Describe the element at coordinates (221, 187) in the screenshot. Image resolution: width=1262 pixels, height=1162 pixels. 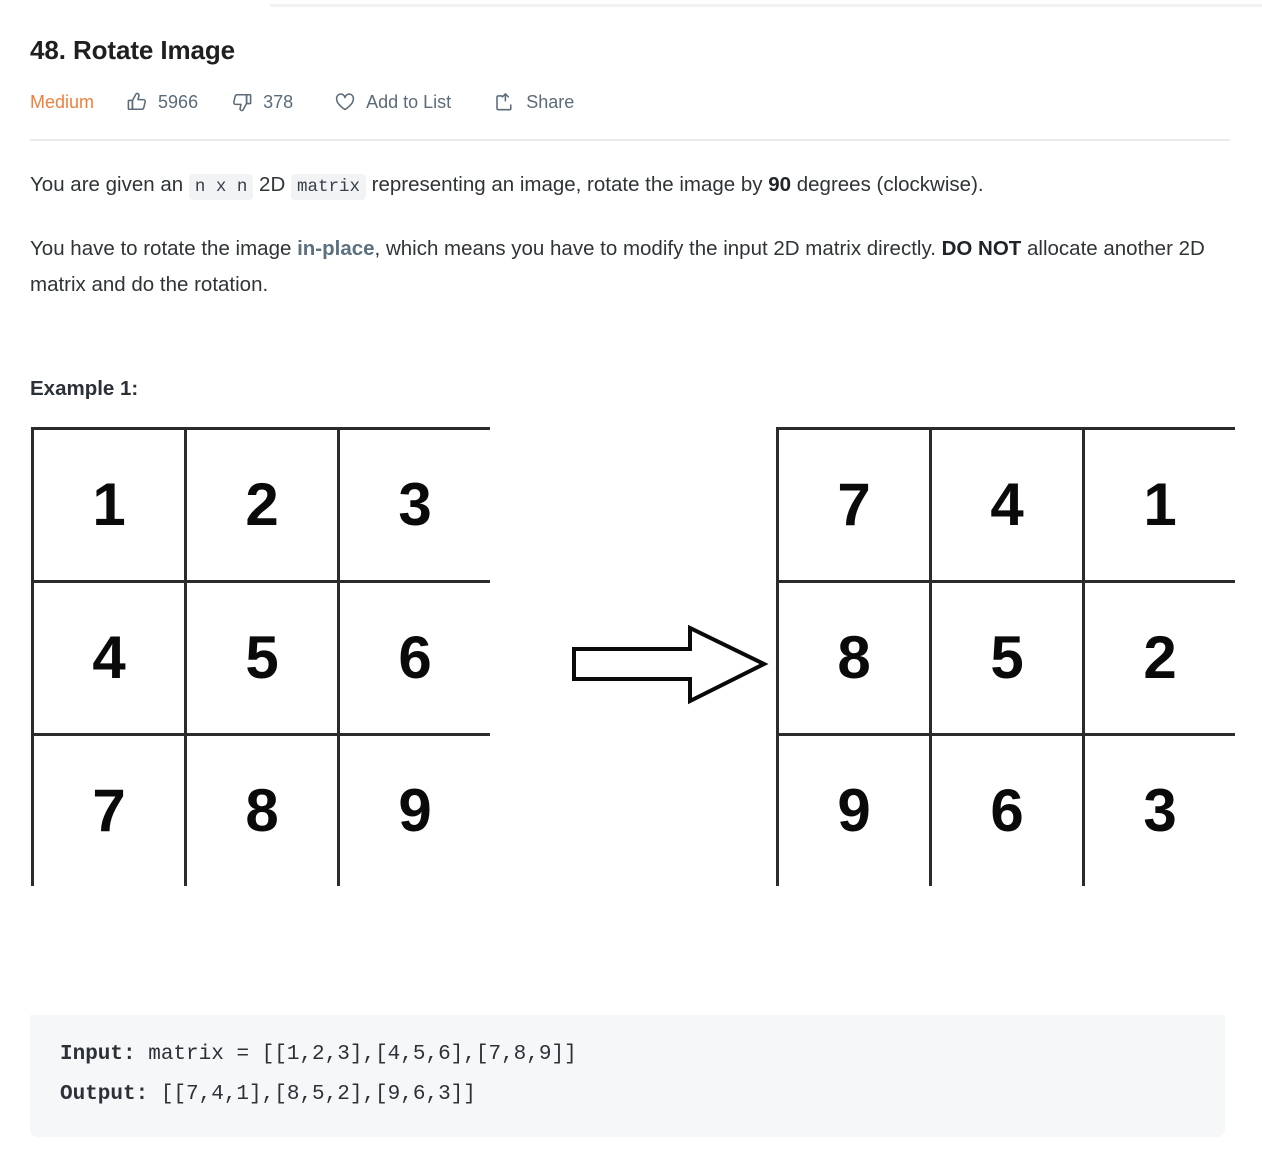
I see `code-n-x-n: n x n` at that location.